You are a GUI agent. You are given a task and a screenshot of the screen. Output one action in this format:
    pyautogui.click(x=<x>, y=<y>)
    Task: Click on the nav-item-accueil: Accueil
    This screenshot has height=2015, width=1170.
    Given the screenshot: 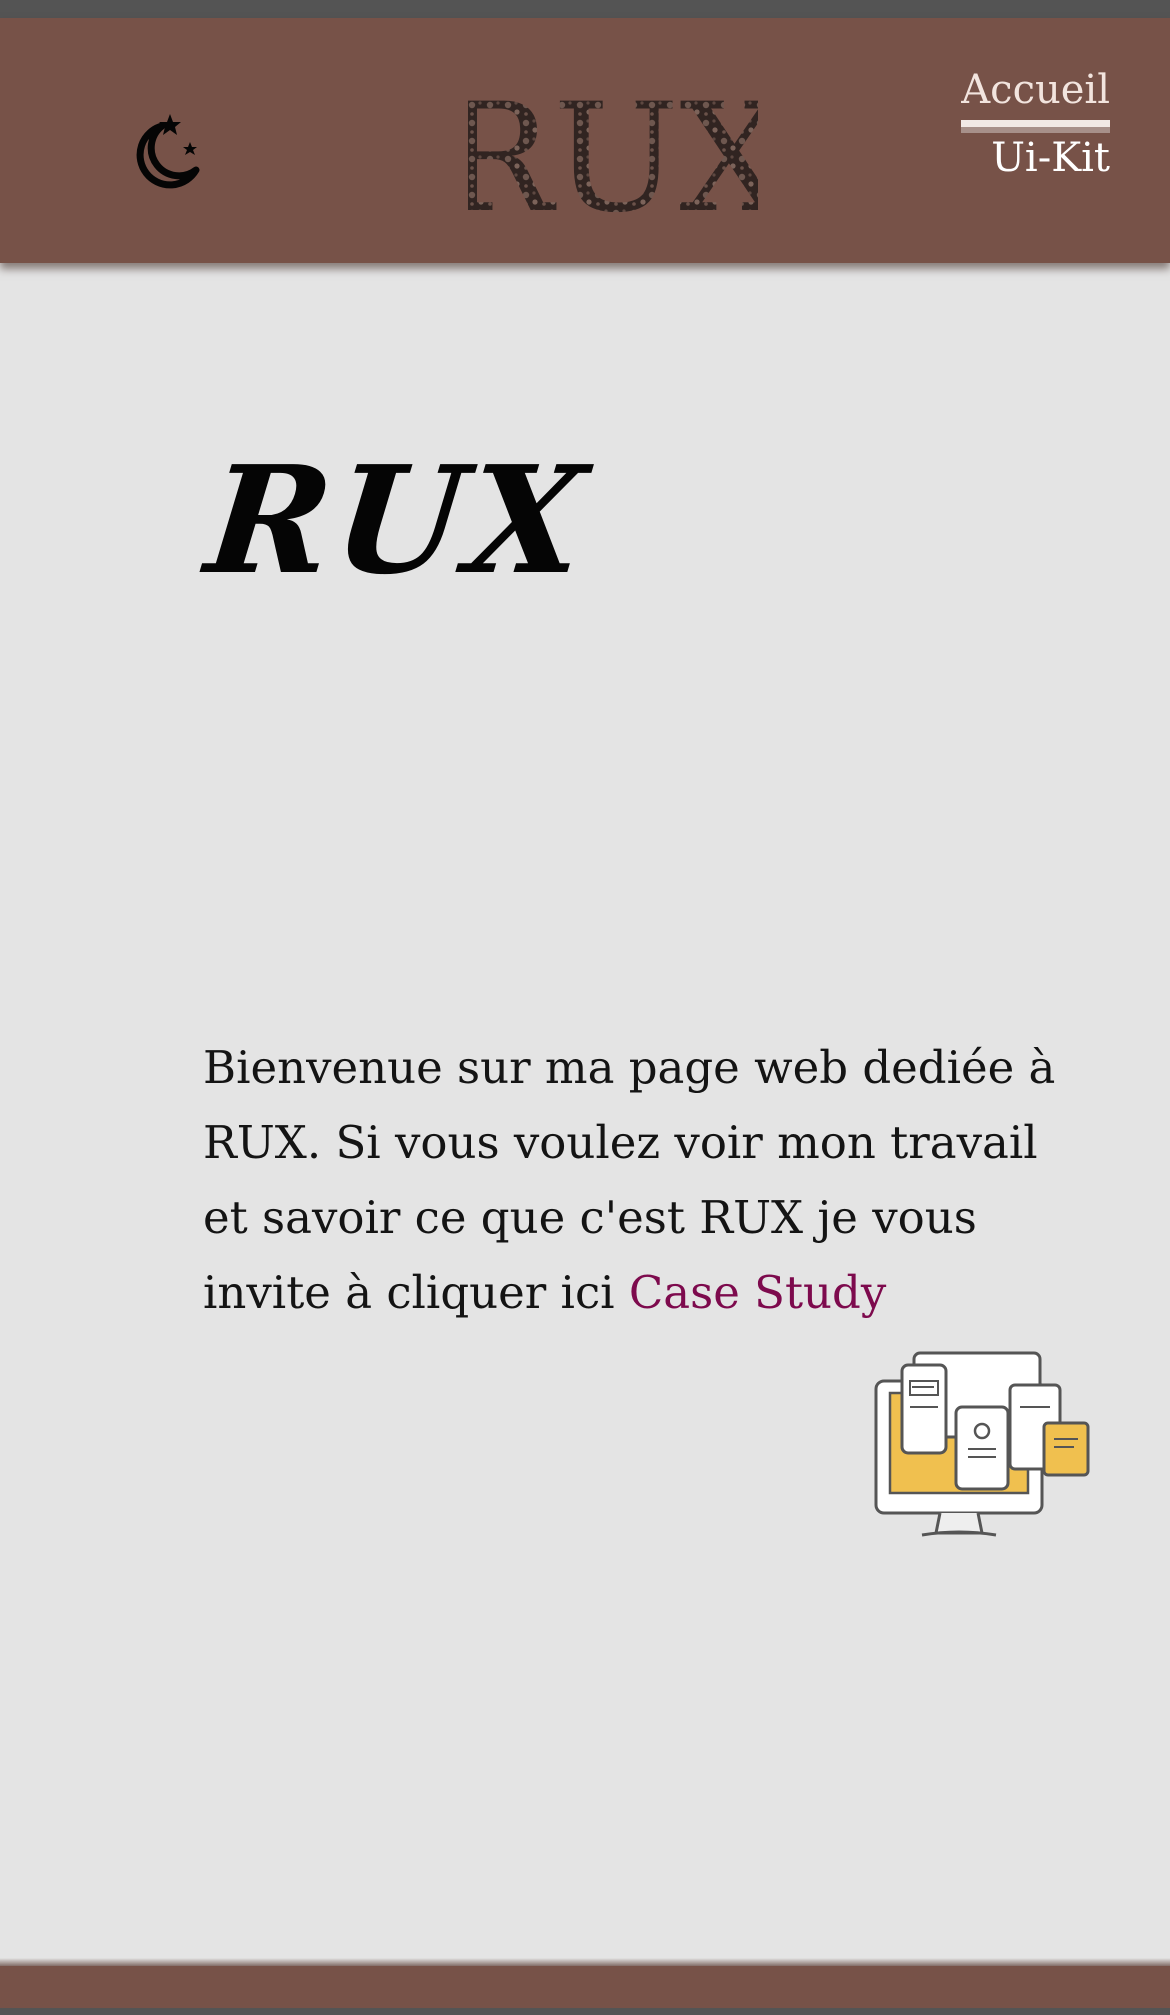 What is the action you would take?
    pyautogui.click(x=1035, y=96)
    